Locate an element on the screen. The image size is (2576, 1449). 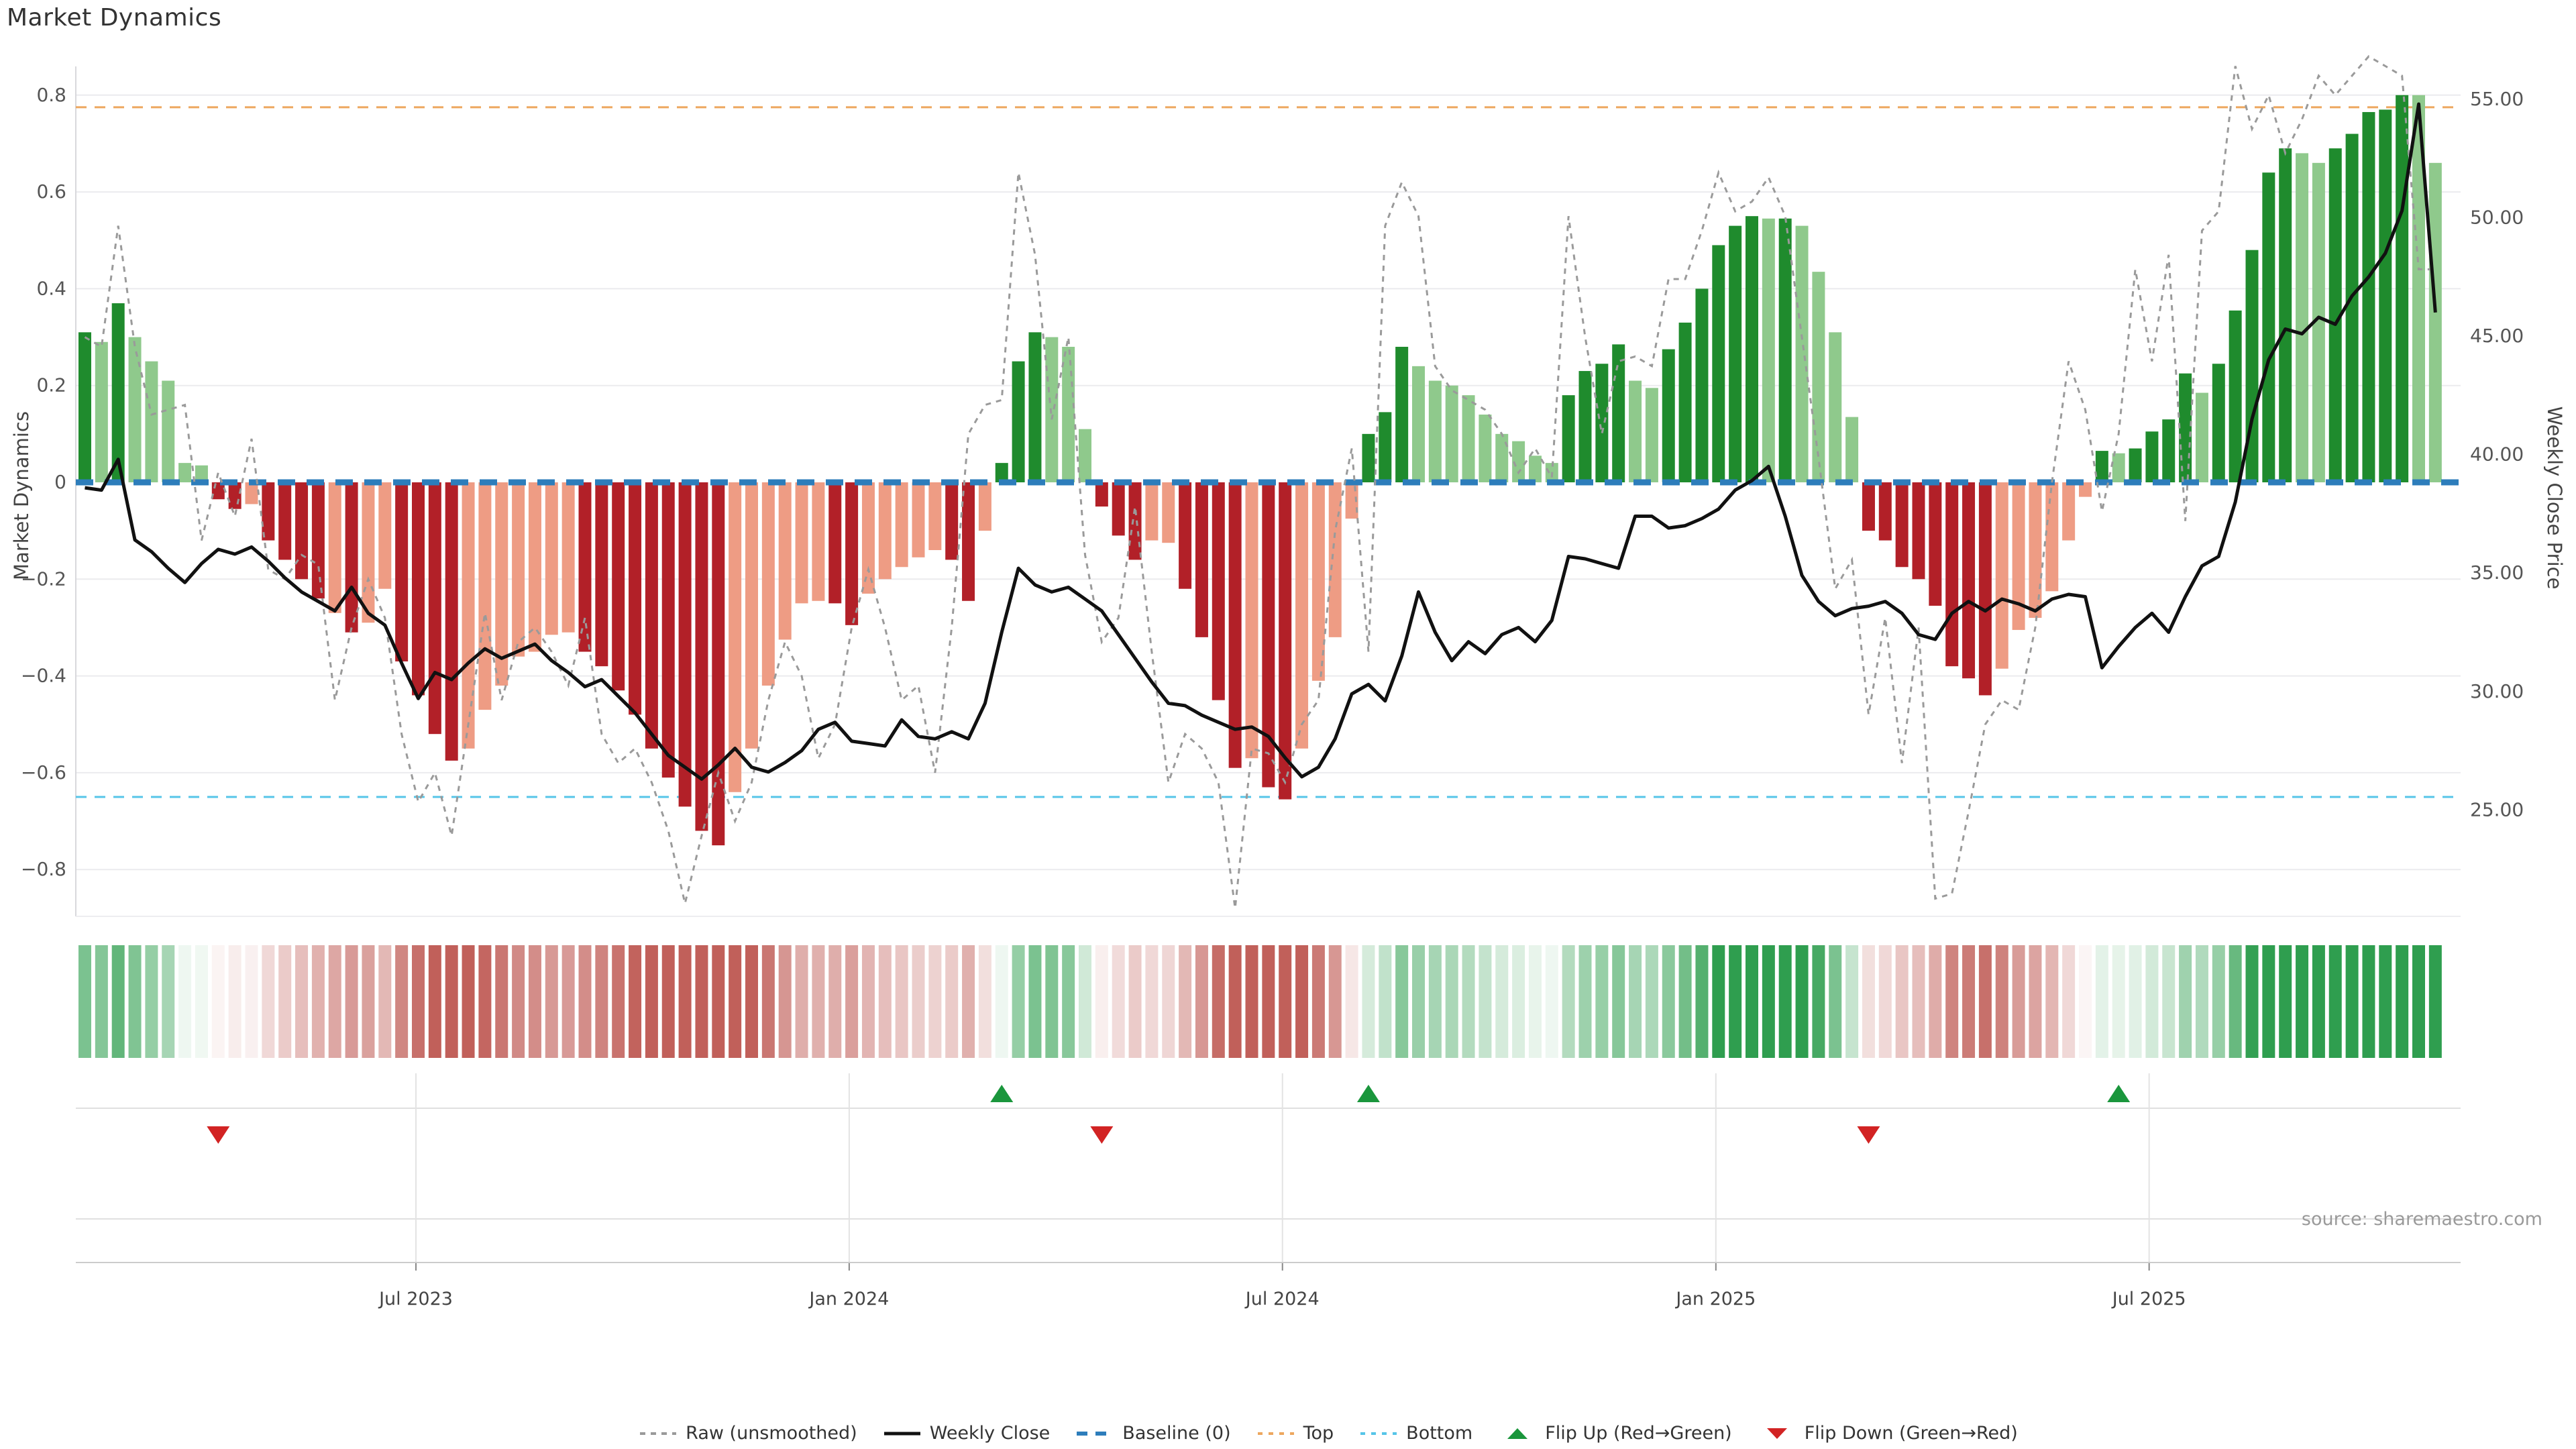
legend-label: Top is located at coordinates (1318, 1433).